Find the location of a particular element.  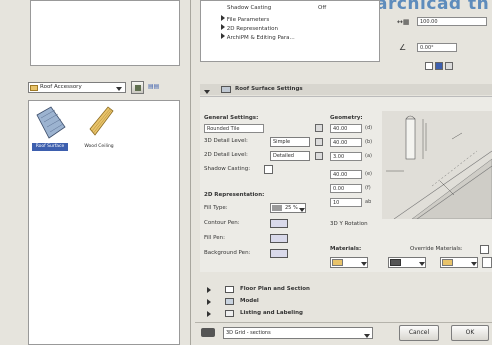

geometry-unit-e: (e) is located at coordinates (368, 174).